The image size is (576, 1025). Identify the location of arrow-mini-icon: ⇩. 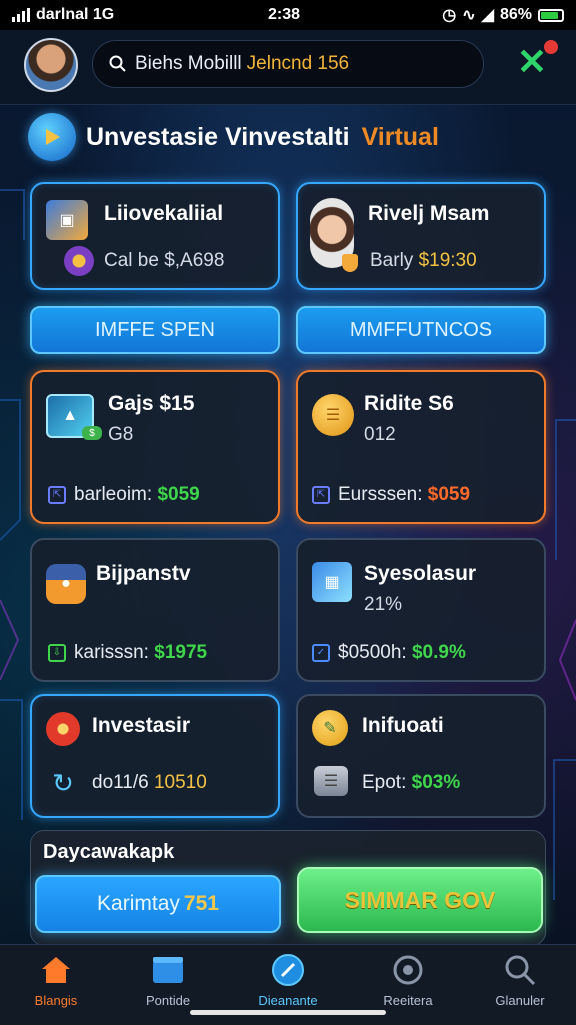
(57, 653).